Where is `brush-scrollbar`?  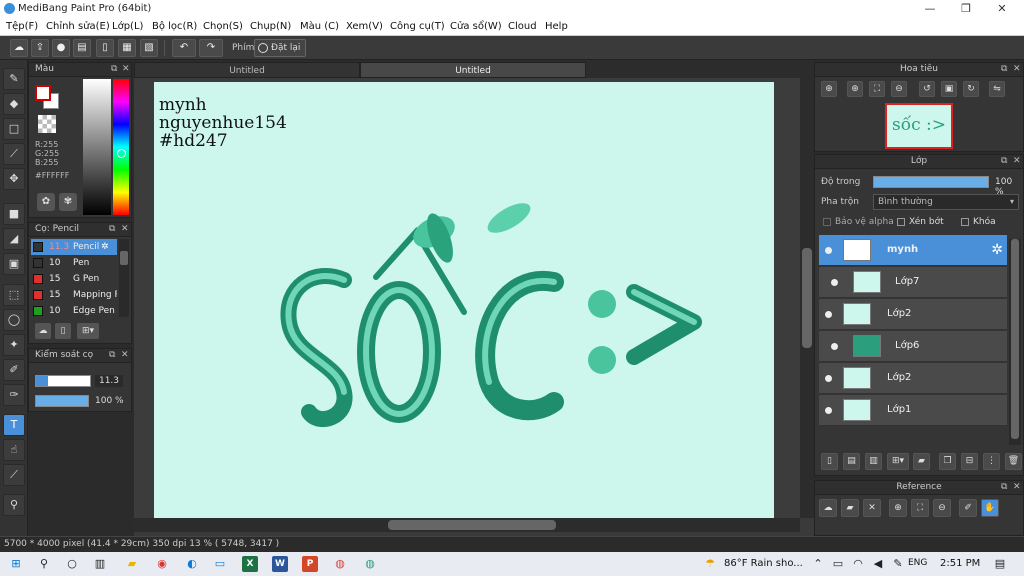
brush-scrollbar is located at coordinates (124, 278).